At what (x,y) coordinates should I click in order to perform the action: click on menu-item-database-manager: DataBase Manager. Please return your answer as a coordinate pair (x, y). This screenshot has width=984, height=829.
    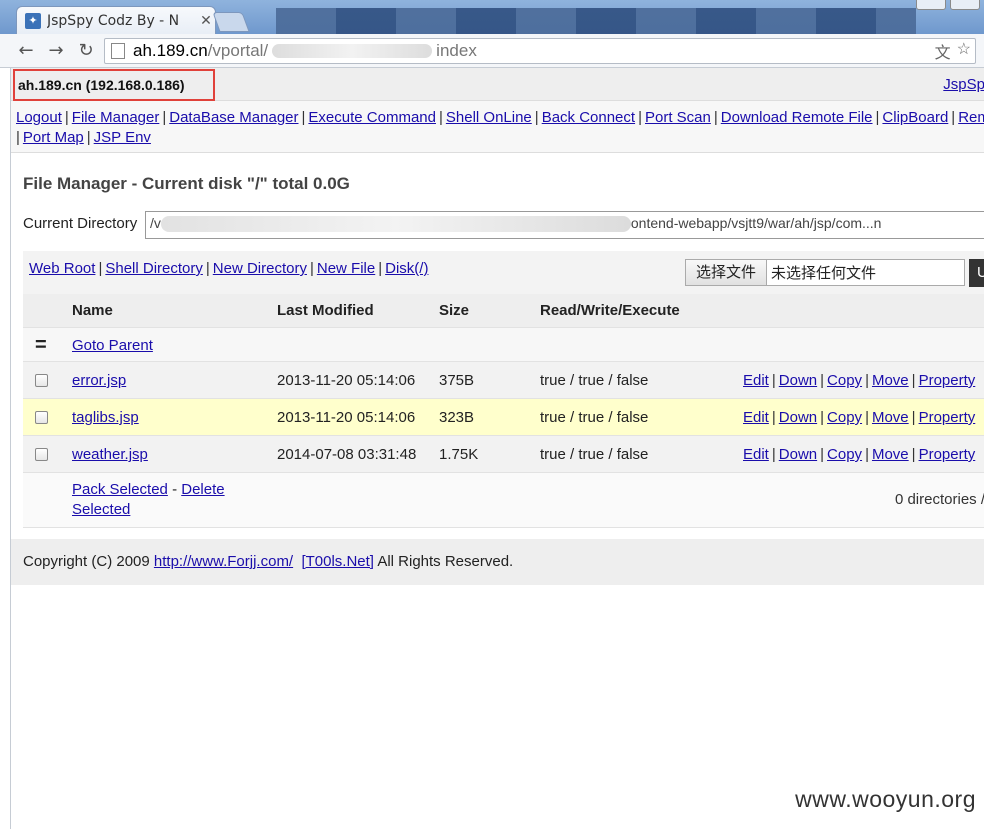
    Looking at the image, I should click on (233, 117).